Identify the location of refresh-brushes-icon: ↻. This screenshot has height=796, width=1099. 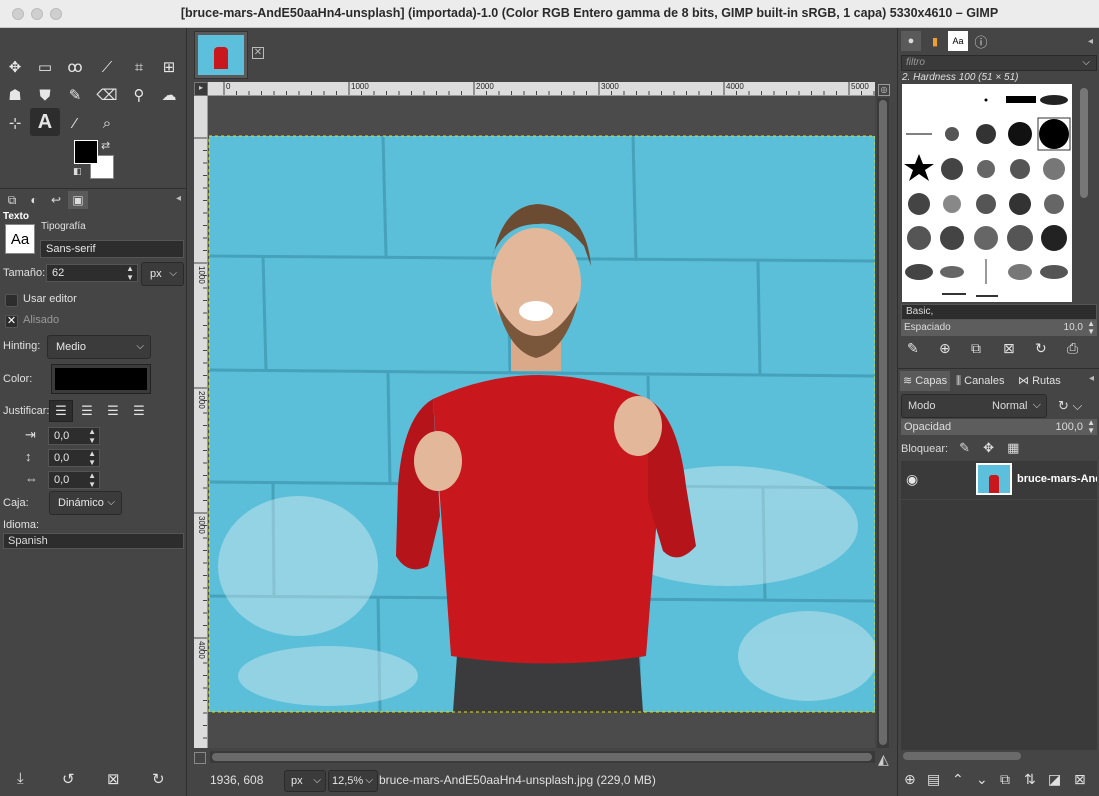
(1041, 348).